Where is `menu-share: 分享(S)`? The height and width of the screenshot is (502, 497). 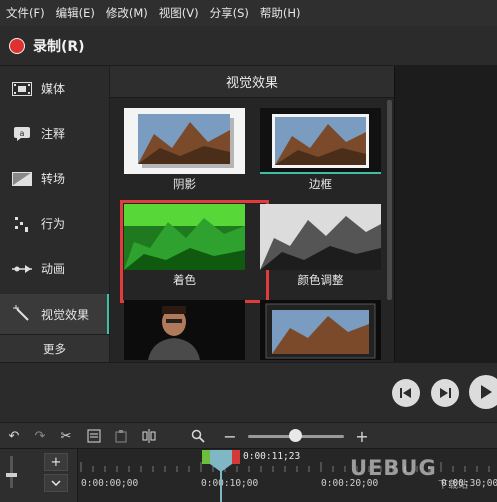
menu-share: 分享(S) is located at coordinates (229, 13).